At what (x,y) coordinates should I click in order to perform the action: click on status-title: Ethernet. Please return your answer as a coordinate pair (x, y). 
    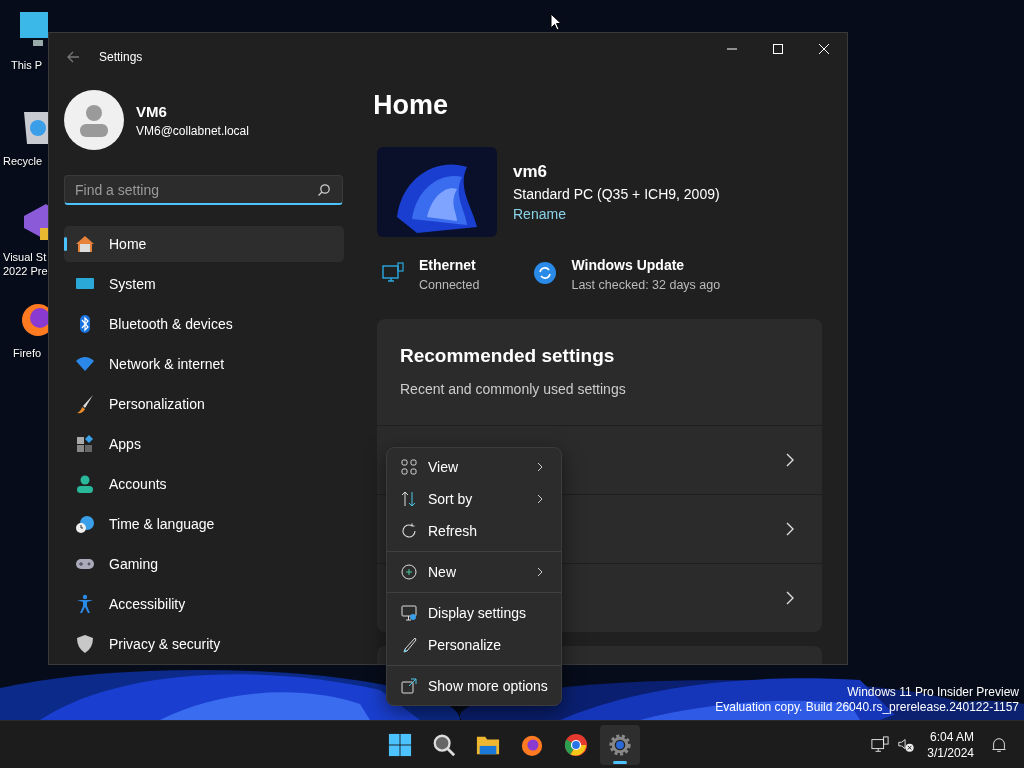
    Looking at the image, I should click on (448, 265).